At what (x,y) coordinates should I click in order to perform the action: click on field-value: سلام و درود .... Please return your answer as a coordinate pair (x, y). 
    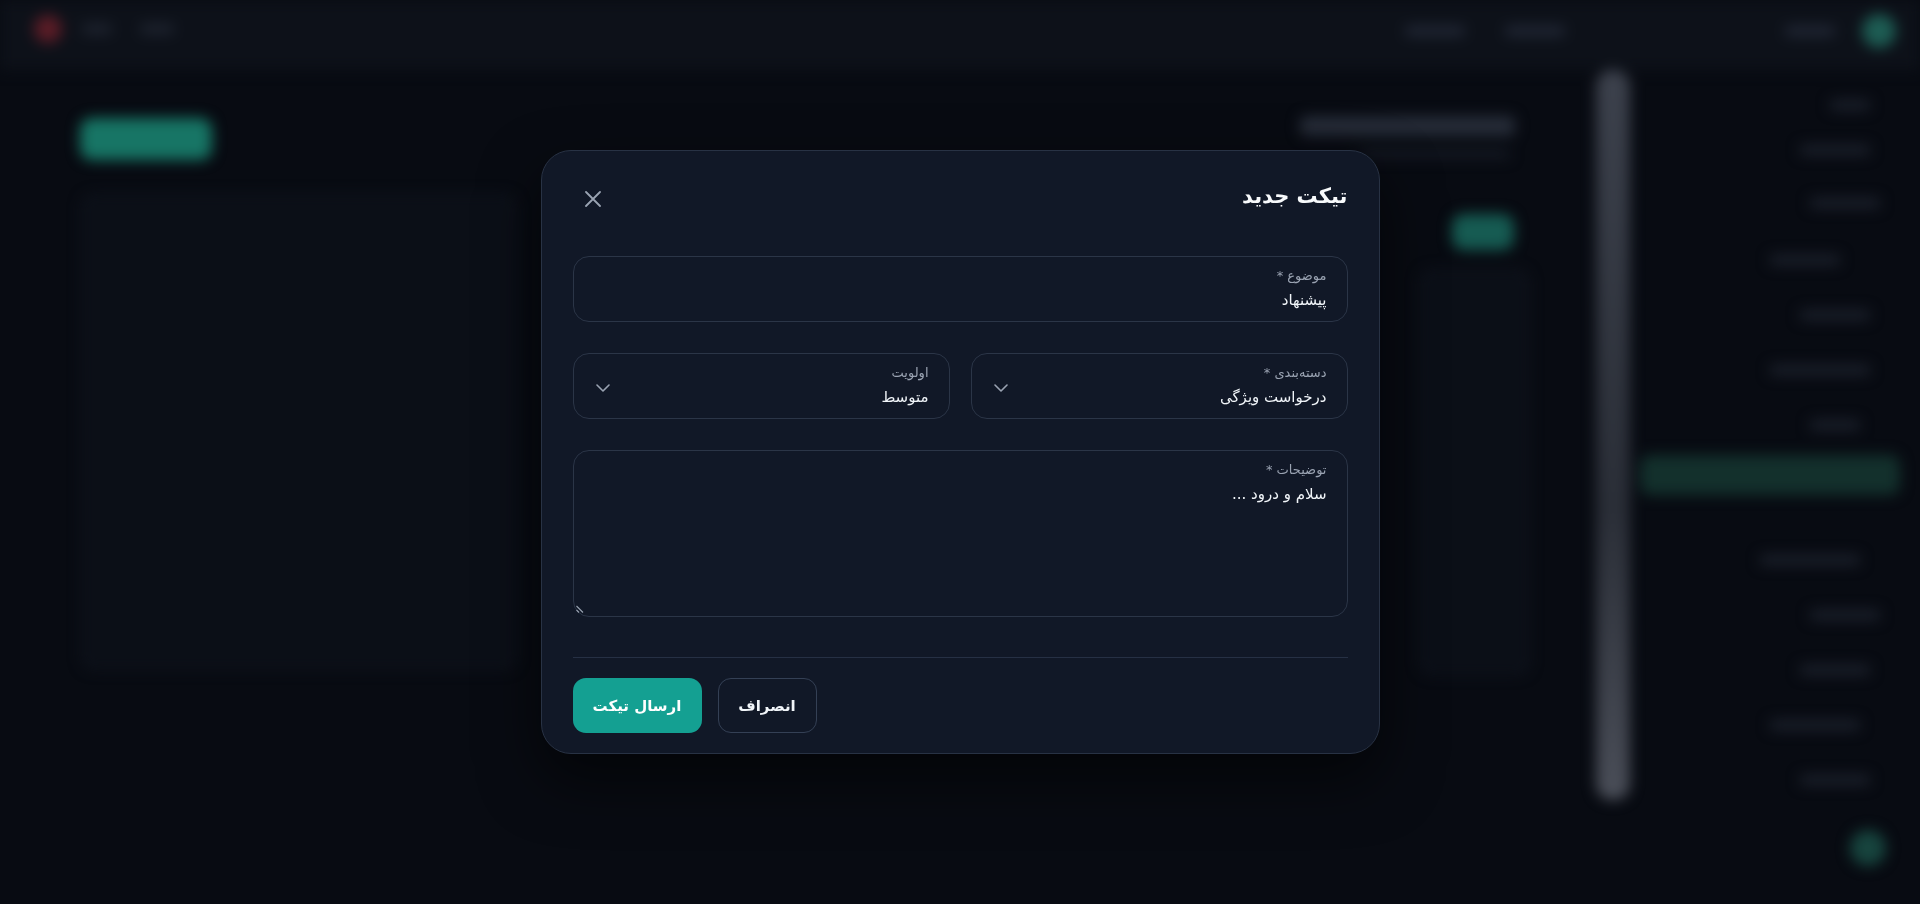
    Looking at the image, I should click on (1279, 494).